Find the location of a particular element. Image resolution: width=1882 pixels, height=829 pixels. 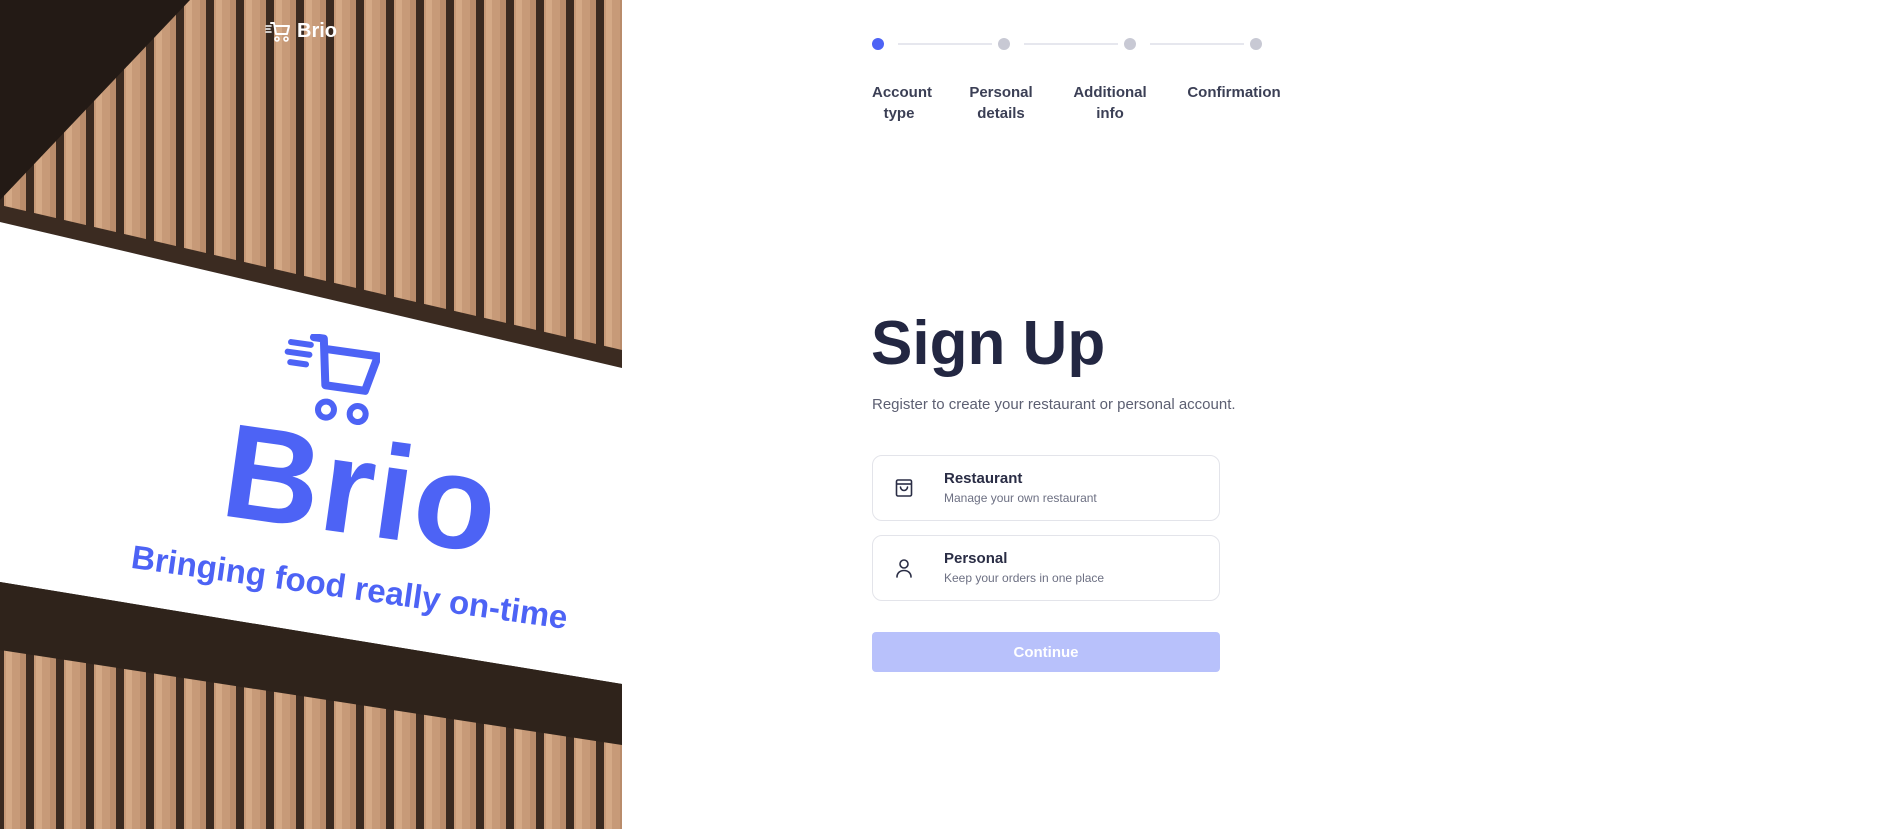

step-label-confirmation: Confirmation is located at coordinates (1234, 92).